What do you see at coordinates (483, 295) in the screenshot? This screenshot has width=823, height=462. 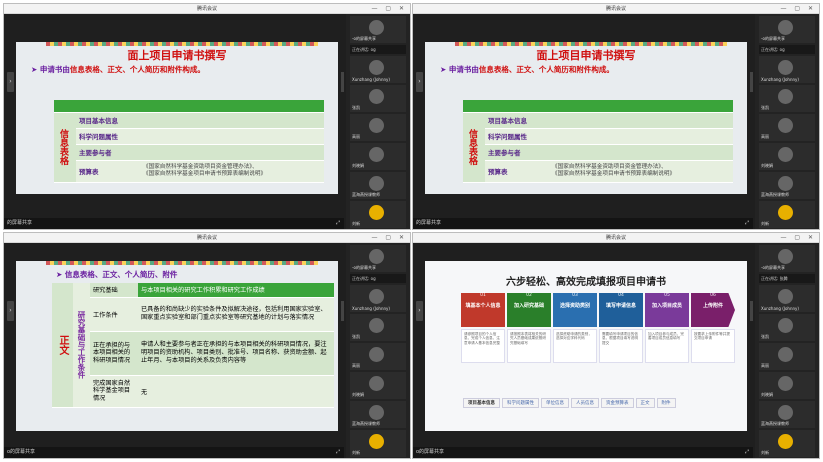 I see `step-number: 01` at bounding box center [483, 295].